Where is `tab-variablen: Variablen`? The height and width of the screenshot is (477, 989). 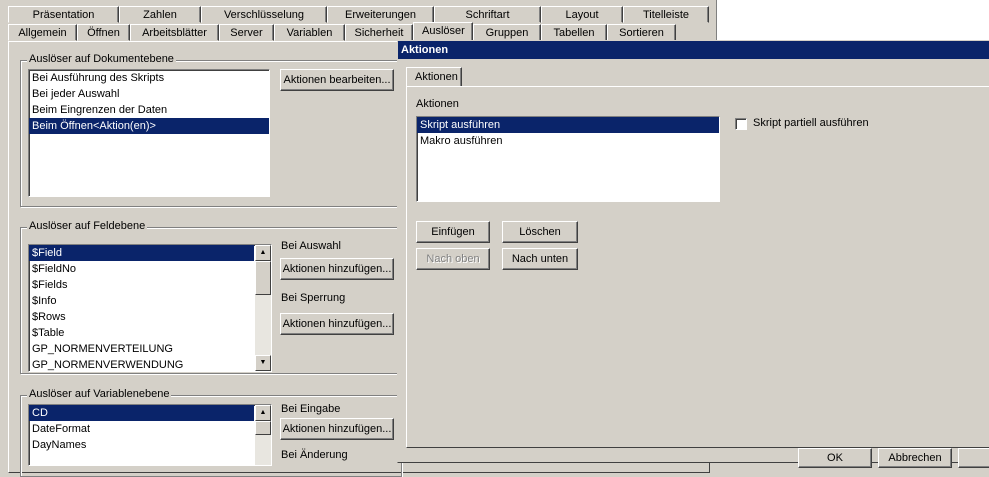
tab-variablen: Variablen is located at coordinates (309, 32).